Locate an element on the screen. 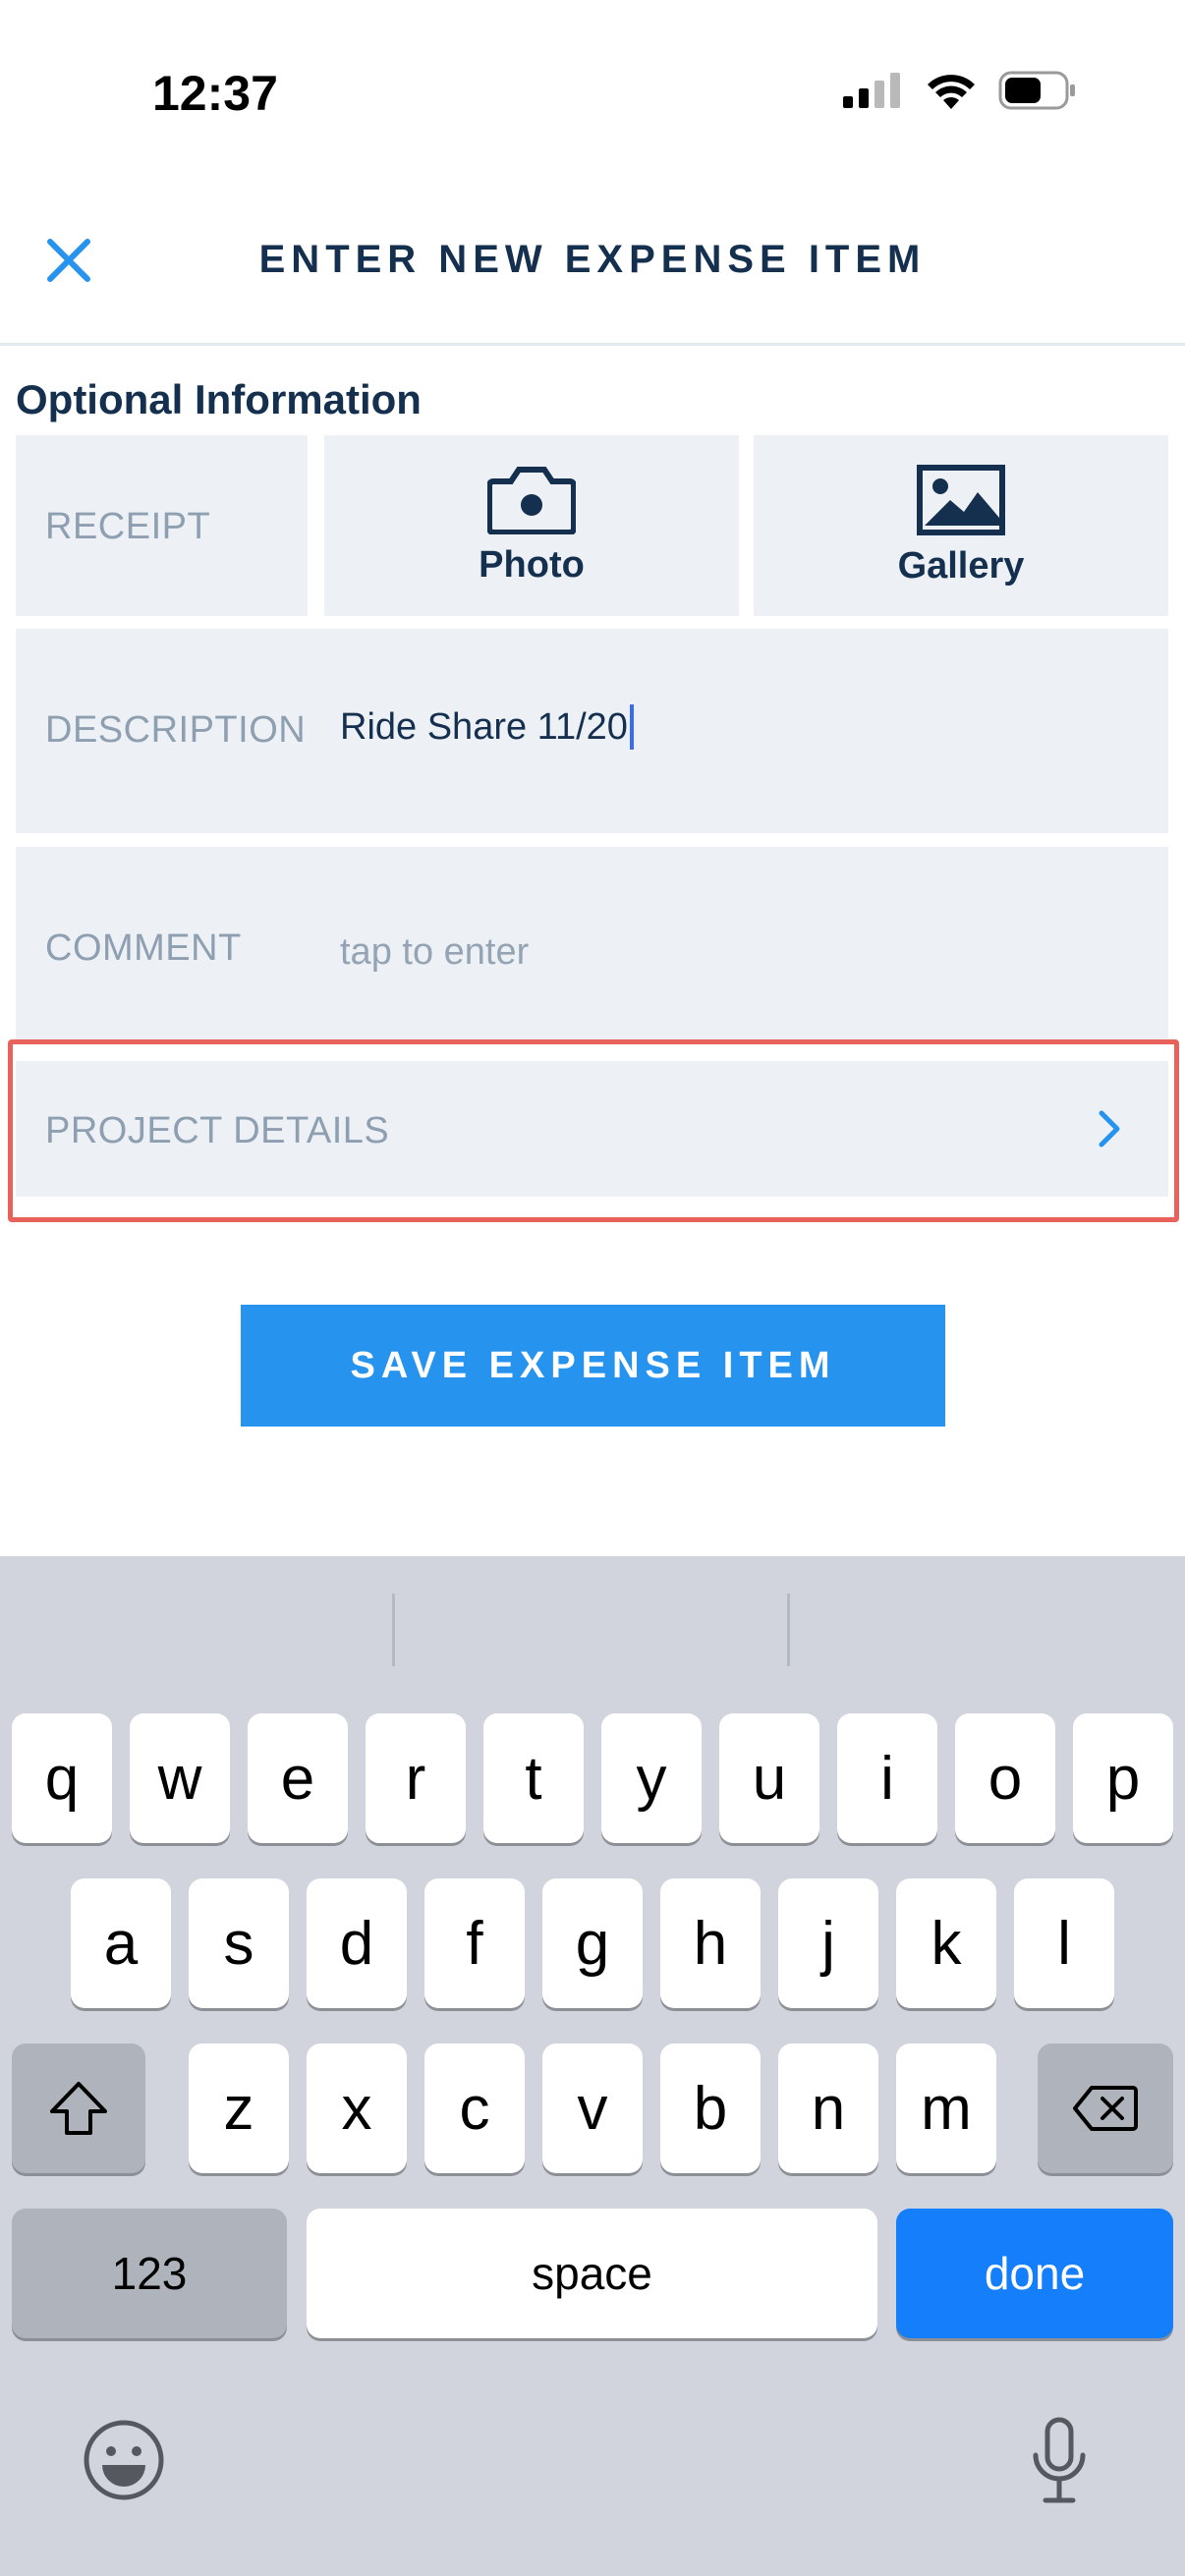 This screenshot has width=1185, height=2576. key-z: z is located at coordinates (239, 2108).